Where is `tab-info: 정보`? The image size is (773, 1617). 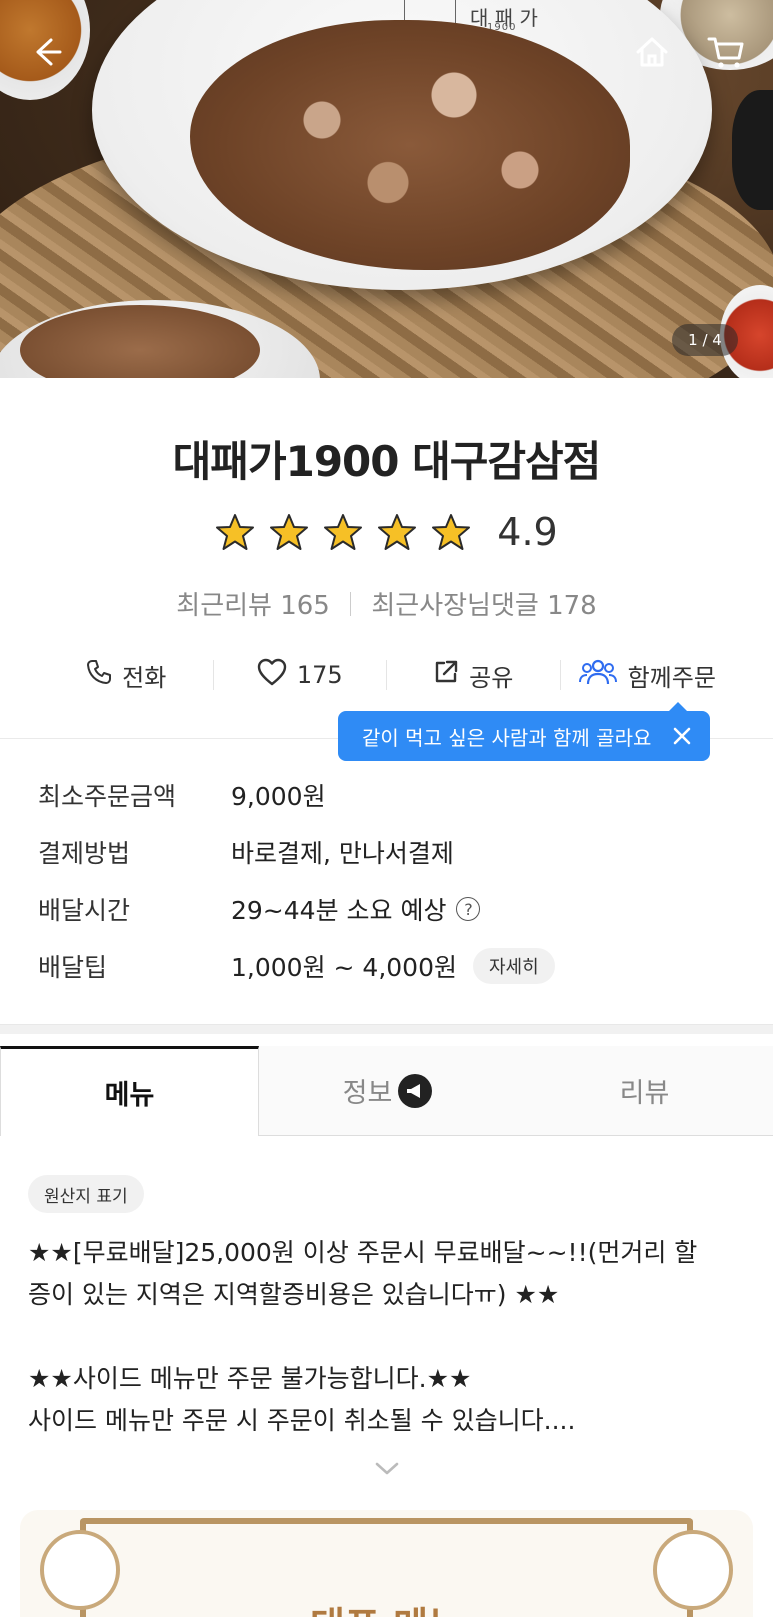 tab-info: 정보 is located at coordinates (387, 1091).